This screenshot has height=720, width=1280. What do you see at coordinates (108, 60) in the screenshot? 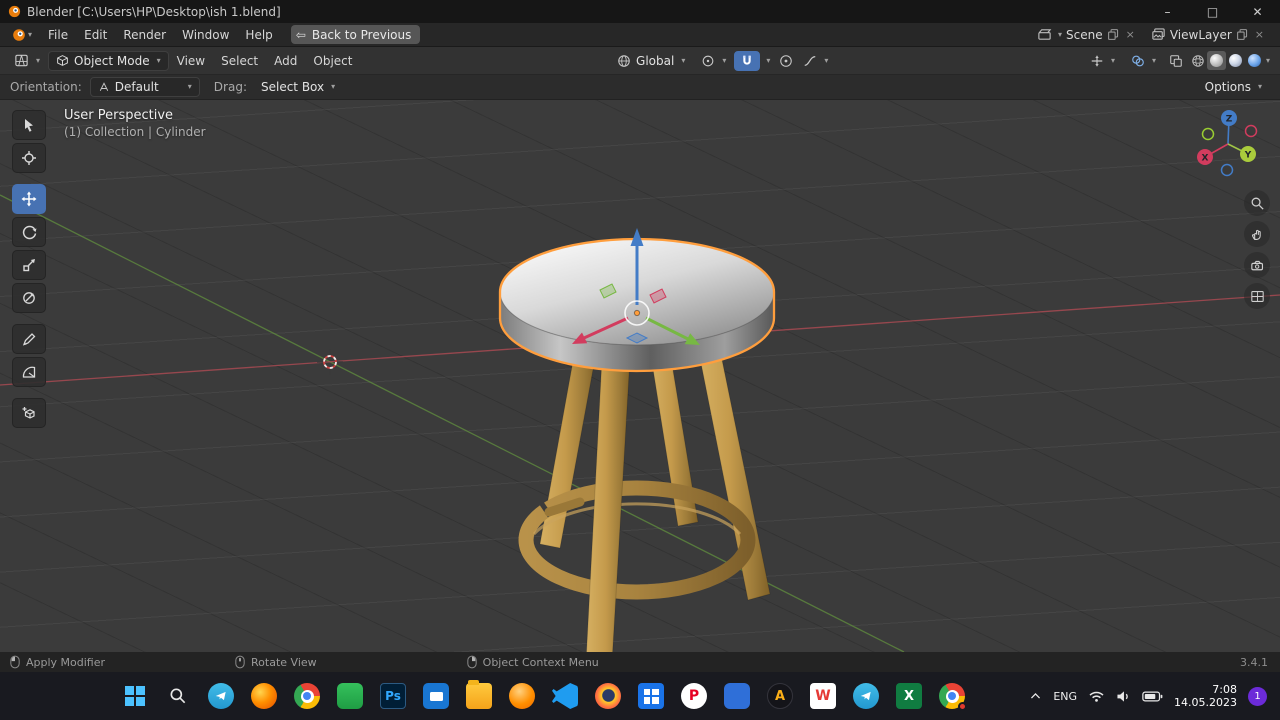
I see `mode-dropdown: Object Mode ▾` at bounding box center [108, 60].